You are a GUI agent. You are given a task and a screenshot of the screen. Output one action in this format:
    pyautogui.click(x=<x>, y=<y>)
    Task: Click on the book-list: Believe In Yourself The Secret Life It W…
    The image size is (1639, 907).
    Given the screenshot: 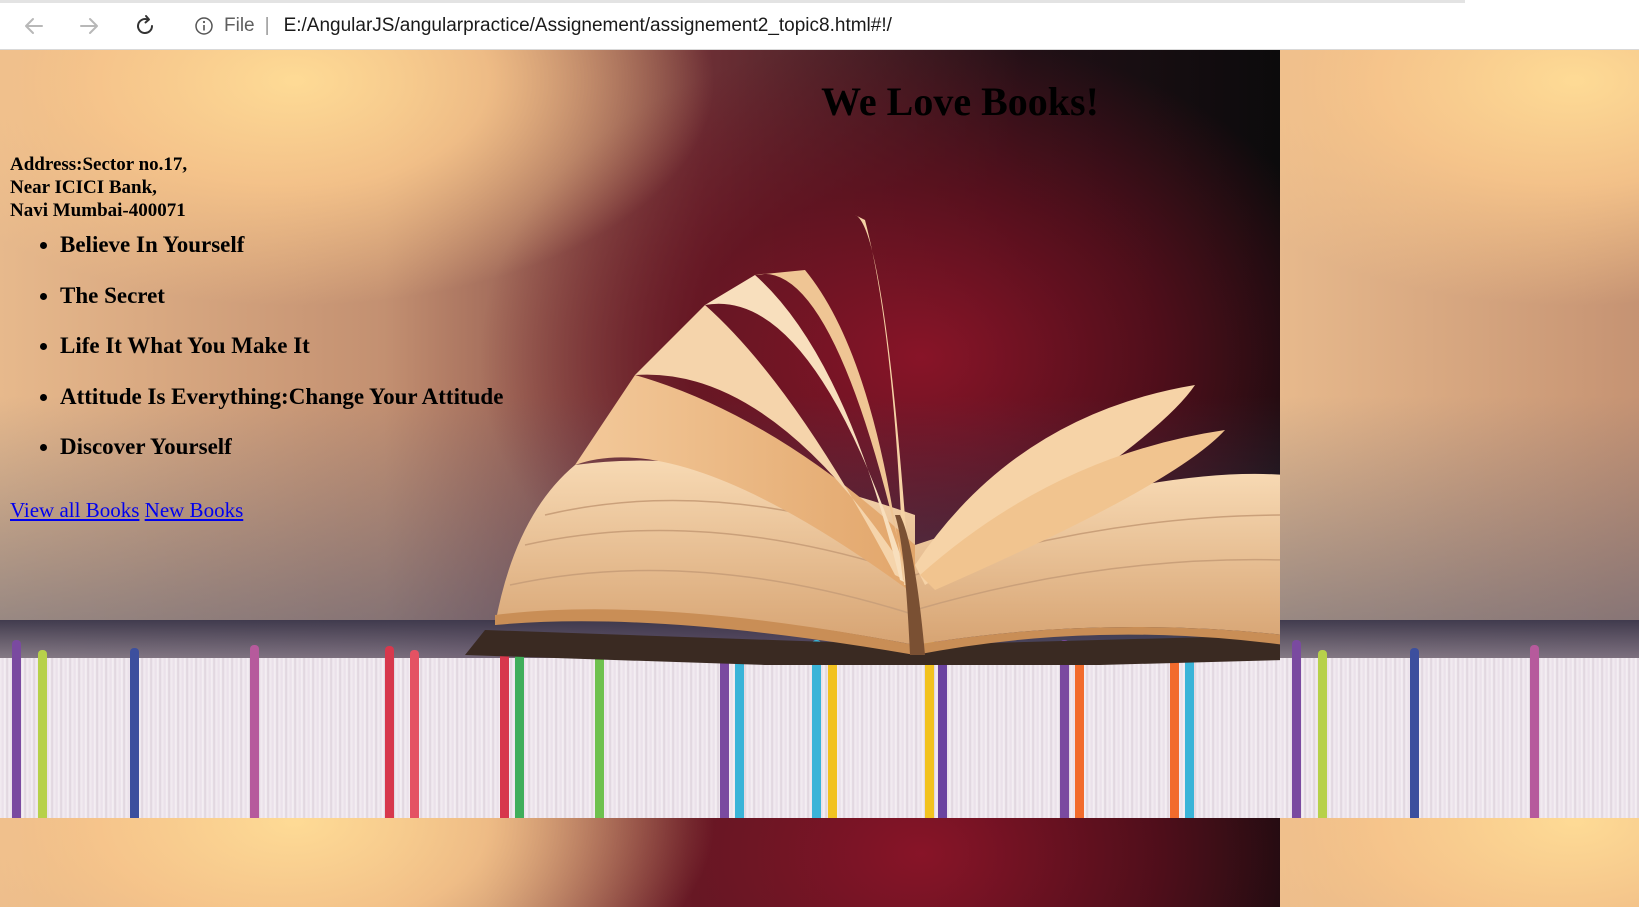 What is the action you would take?
    pyautogui.click(x=251, y=358)
    